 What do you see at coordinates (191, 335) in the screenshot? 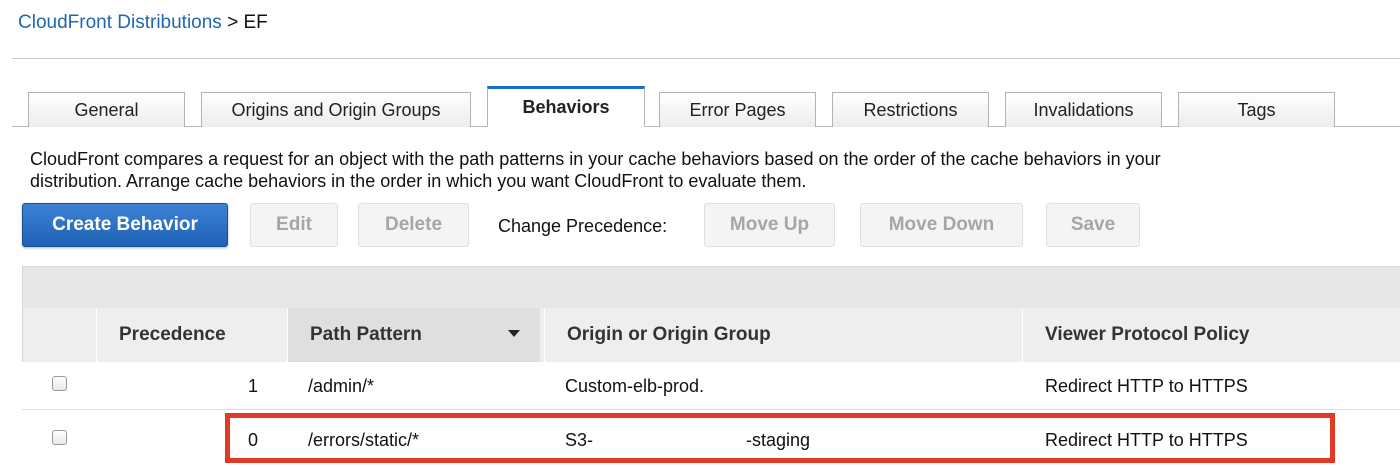
I see `column-header-precedence: Precedence` at bounding box center [191, 335].